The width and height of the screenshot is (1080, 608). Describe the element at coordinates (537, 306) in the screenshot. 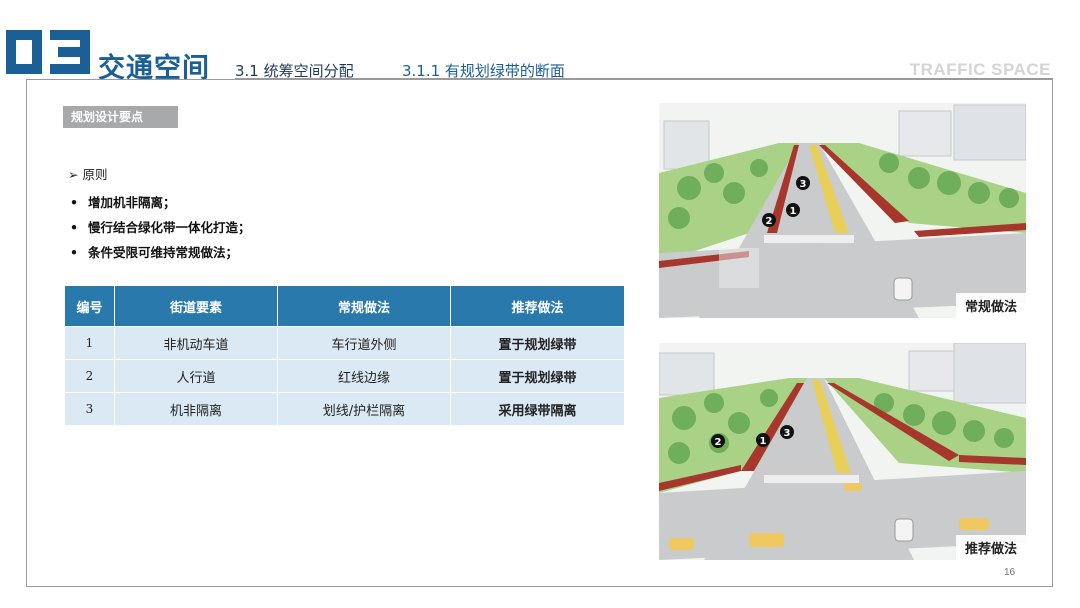

I see `header-recommended: 推荐做法` at that location.